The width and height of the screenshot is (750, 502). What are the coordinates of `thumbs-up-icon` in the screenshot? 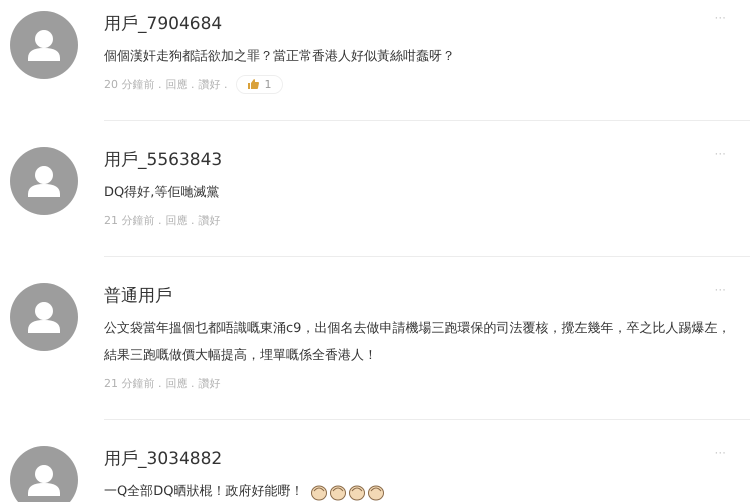 It's located at (252, 84).